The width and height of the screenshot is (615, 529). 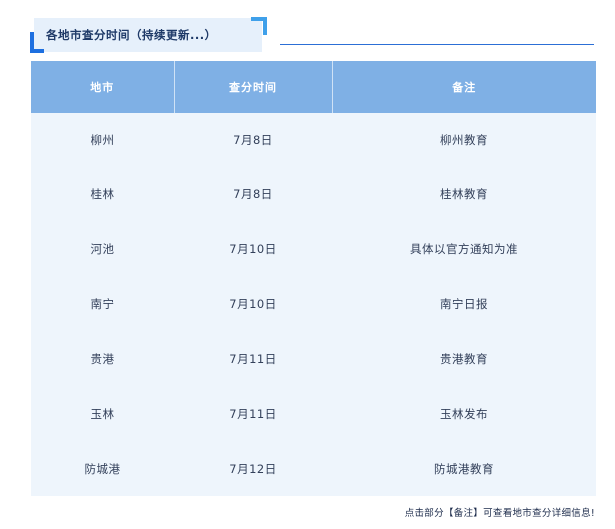 I want to click on cell-city: 桂林, so click(x=102, y=193).